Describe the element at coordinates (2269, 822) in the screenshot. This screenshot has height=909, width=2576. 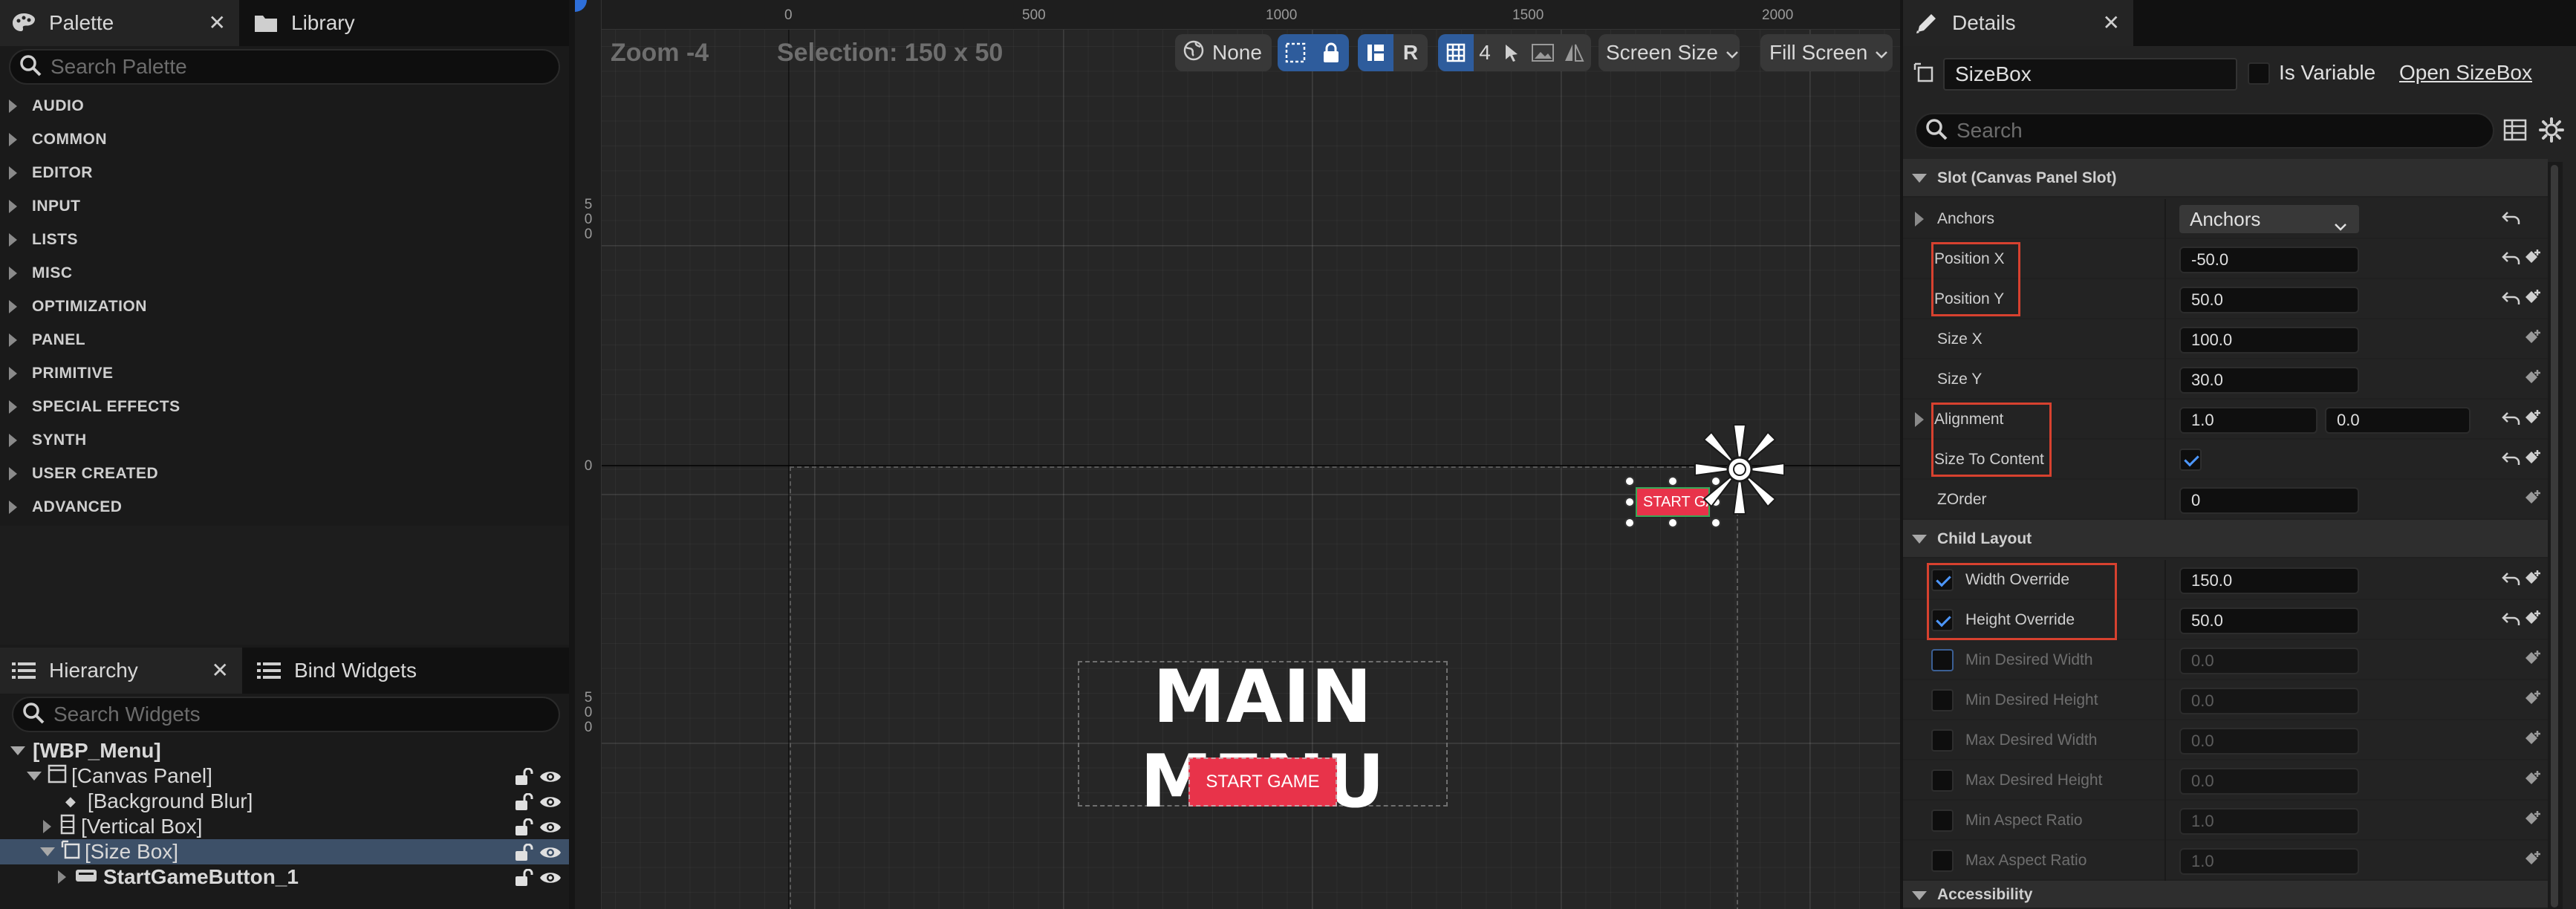
I see `min-aspect-ratio-input: 1.0` at that location.